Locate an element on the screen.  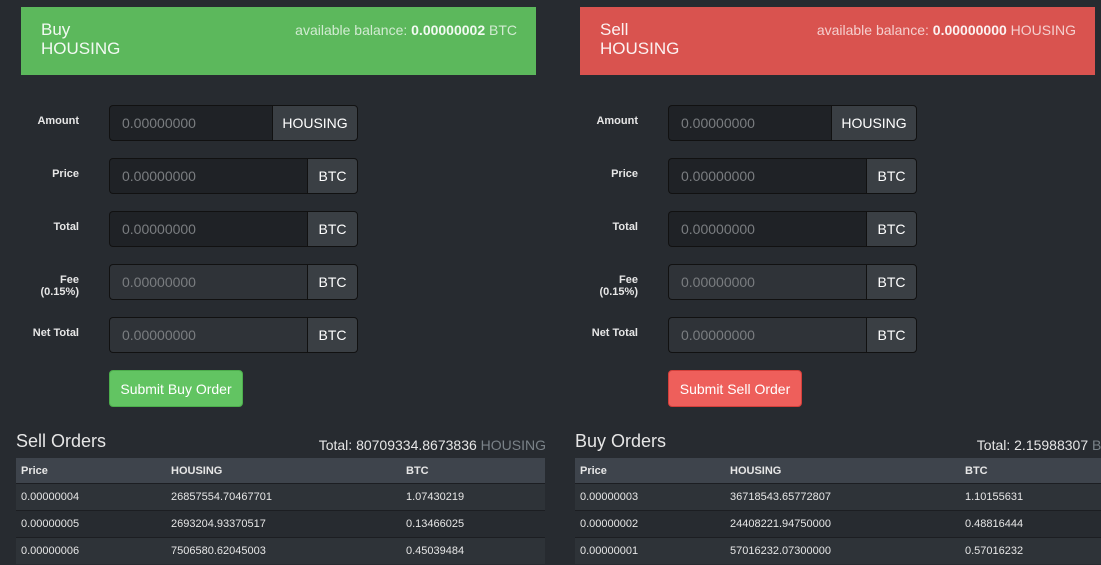
buy-orders-total: Total: 2.15988307 BTC is located at coordinates (1039, 445).